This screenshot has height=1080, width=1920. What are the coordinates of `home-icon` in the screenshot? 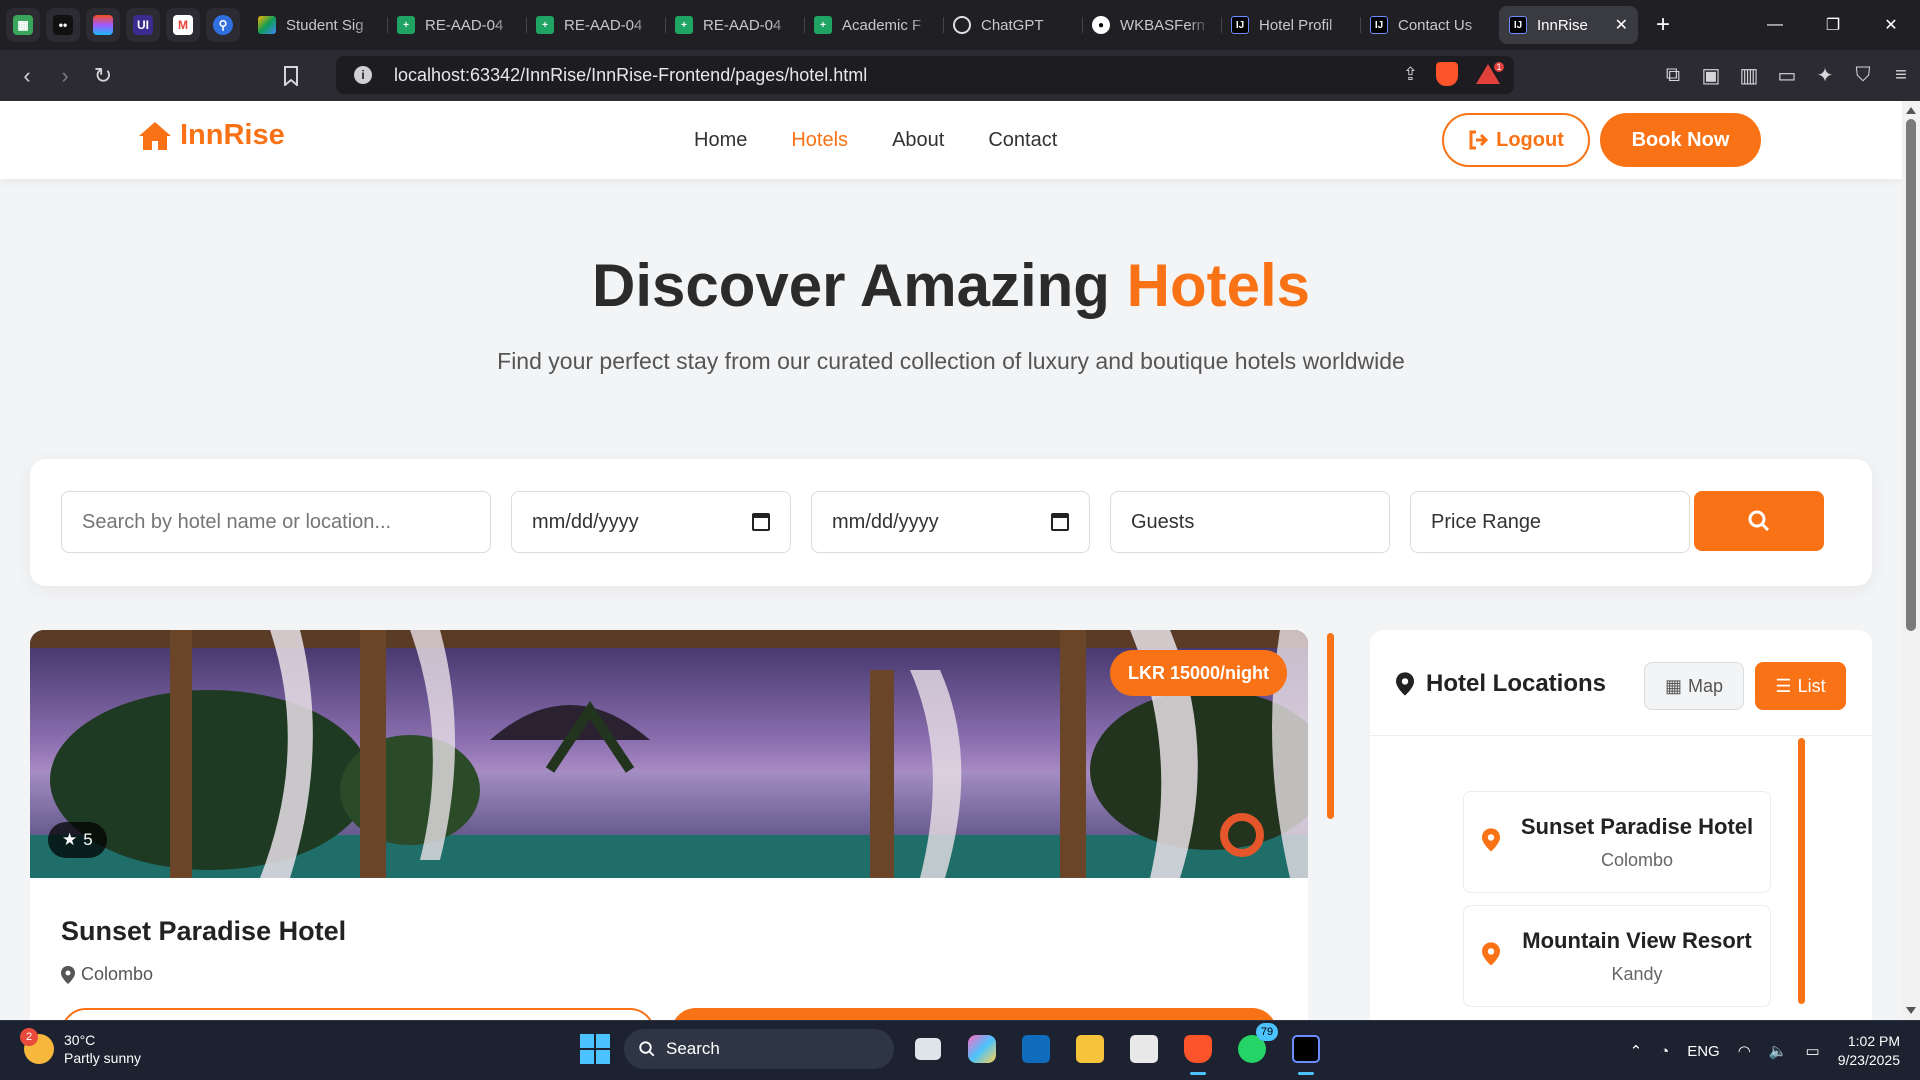 It's located at (155, 135).